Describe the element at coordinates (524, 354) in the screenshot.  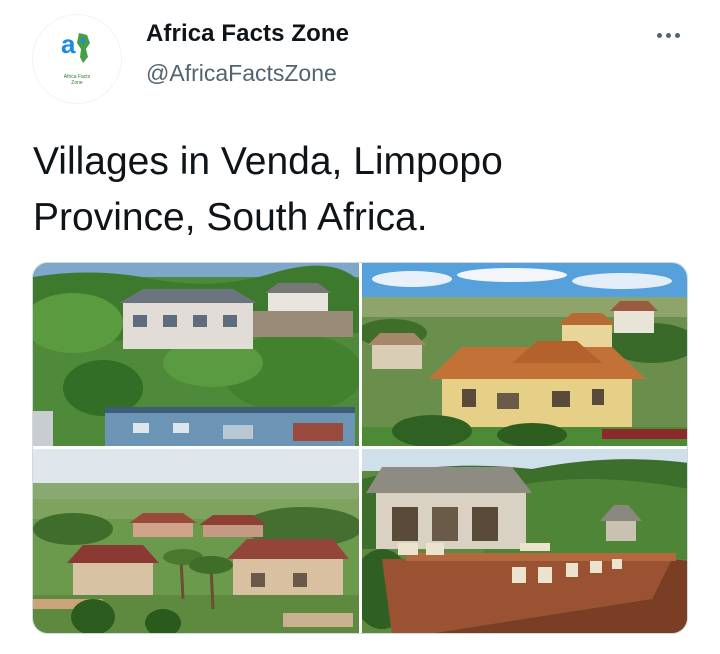
I see `photo-tiled-roof-villa` at that location.